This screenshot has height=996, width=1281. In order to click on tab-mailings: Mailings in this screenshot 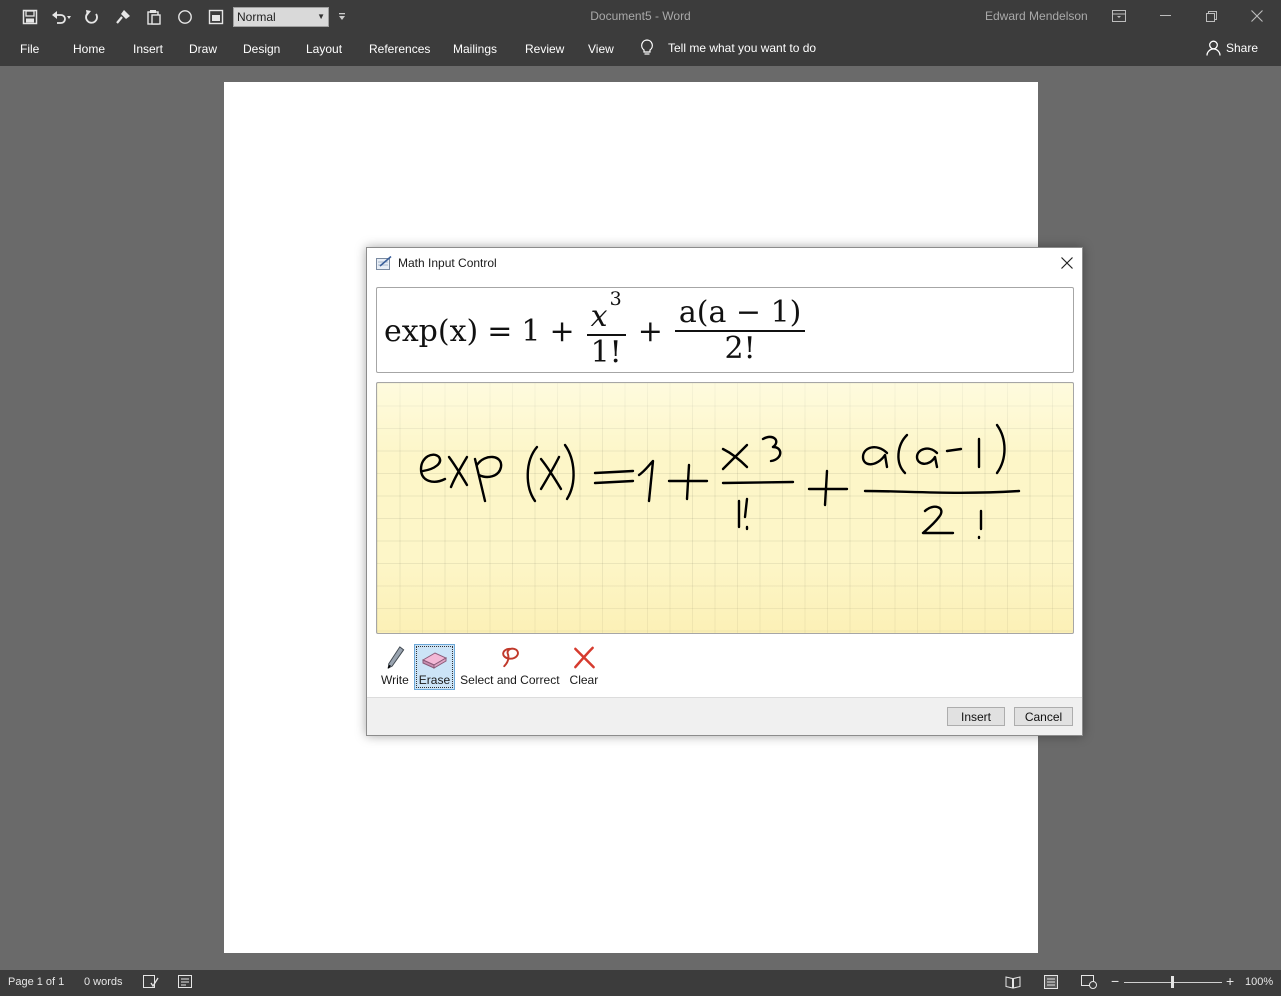, I will do `click(475, 49)`.